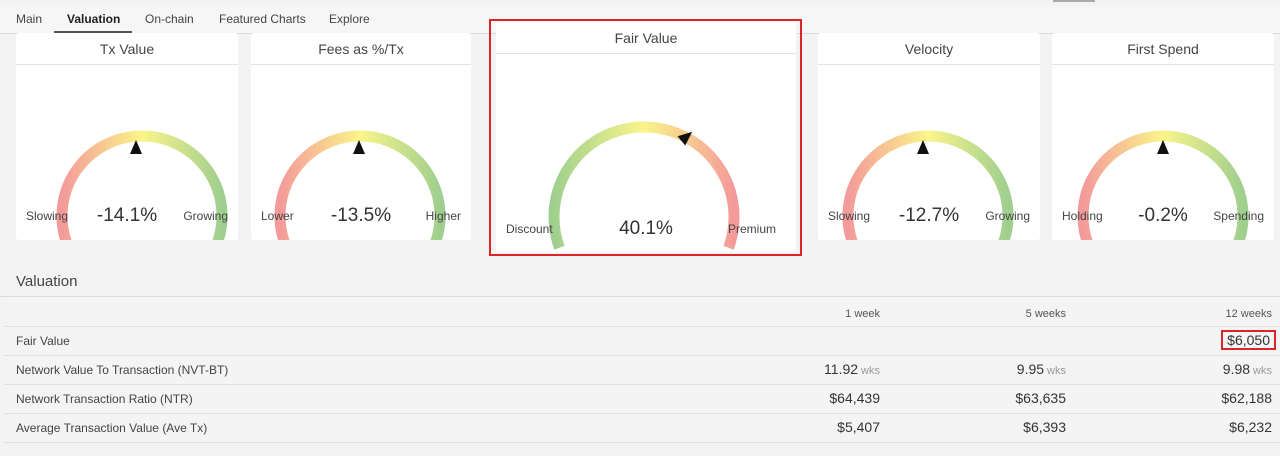  I want to click on table-cell: 9.95 wks, so click(1041, 369).